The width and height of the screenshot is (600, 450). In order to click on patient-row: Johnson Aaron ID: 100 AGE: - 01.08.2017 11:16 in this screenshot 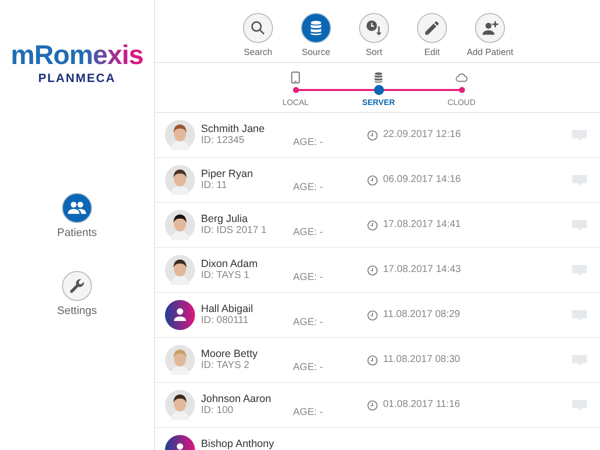, I will do `click(377, 405)`.